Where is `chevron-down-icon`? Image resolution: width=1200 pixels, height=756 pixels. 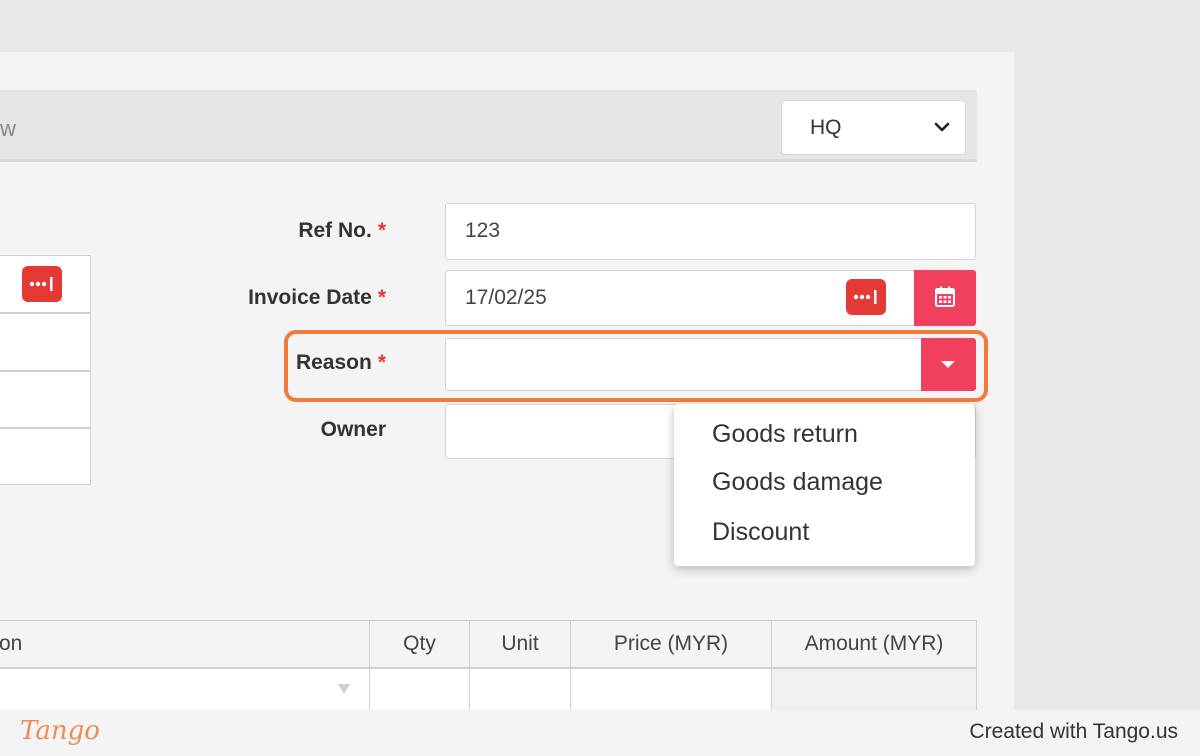
chevron-down-icon is located at coordinates (942, 129).